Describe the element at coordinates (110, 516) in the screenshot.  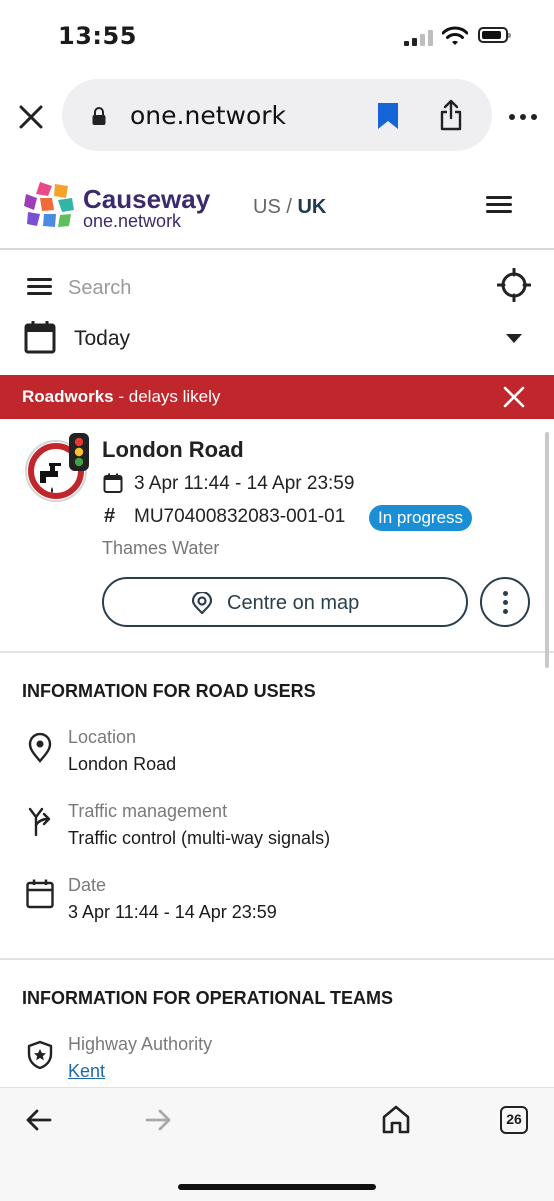
I see `hash-icon: #` at that location.